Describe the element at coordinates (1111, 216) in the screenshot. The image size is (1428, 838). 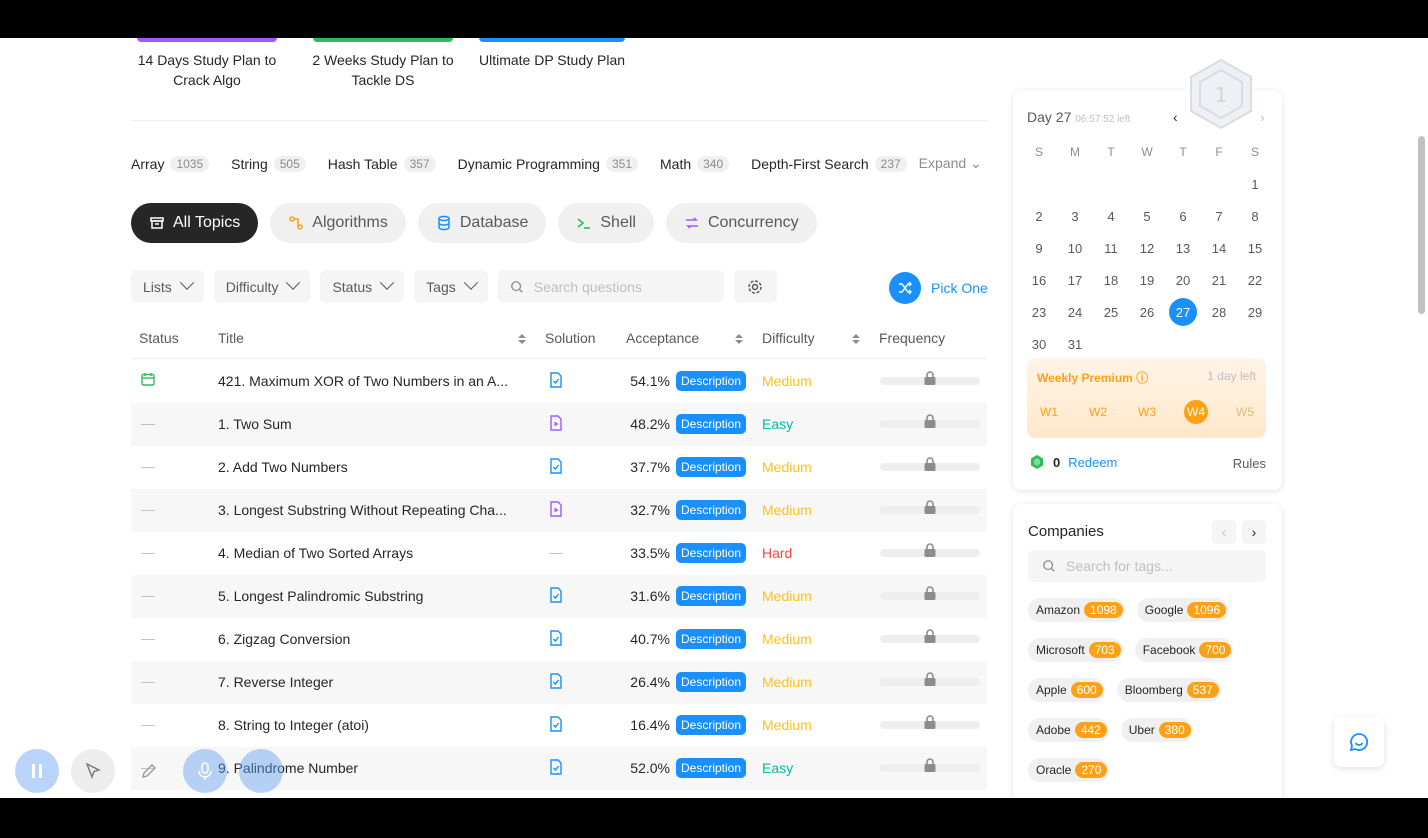
I see `calendar-day: 4` at that location.